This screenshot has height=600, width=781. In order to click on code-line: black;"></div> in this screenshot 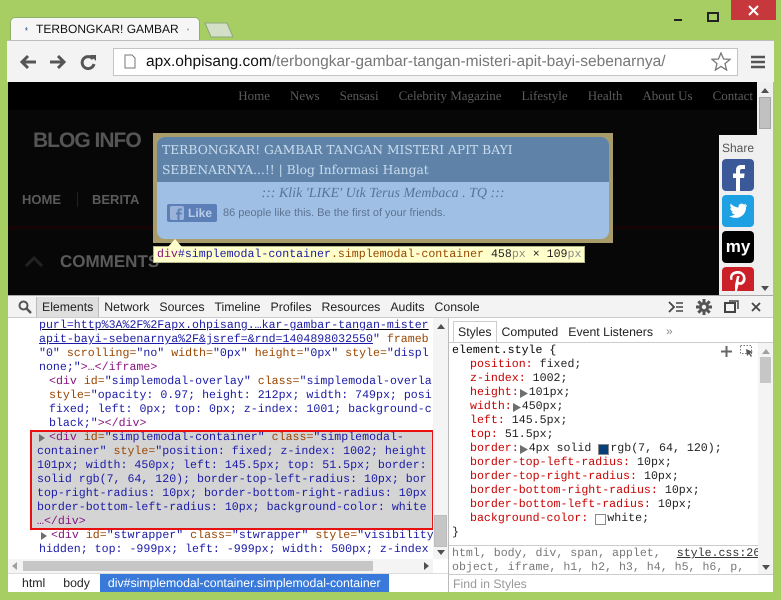, I will do `click(98, 424)`.